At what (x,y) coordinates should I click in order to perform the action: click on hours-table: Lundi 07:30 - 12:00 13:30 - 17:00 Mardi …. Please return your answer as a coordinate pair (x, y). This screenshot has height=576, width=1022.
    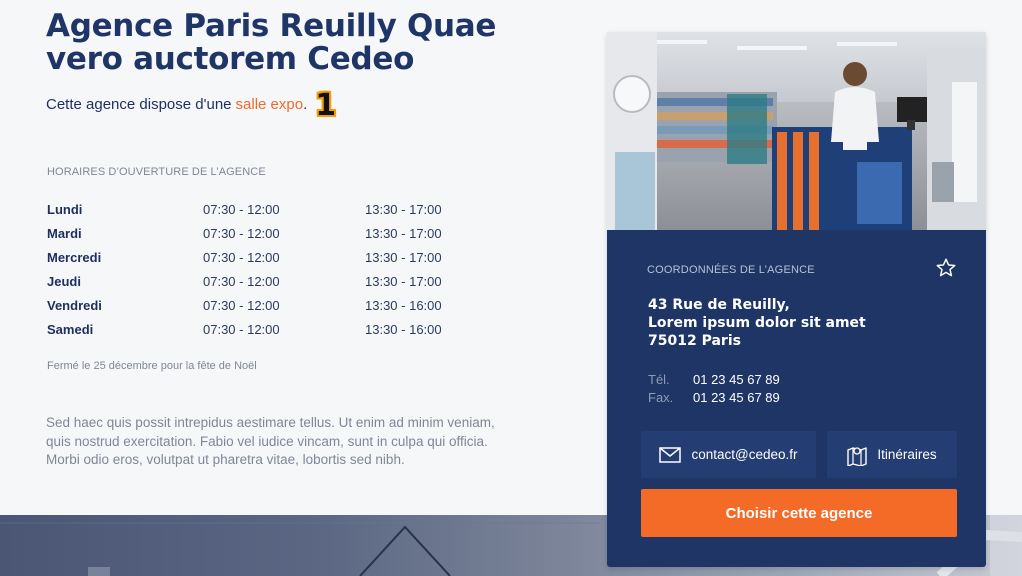
    Looking at the image, I should click on (244, 269).